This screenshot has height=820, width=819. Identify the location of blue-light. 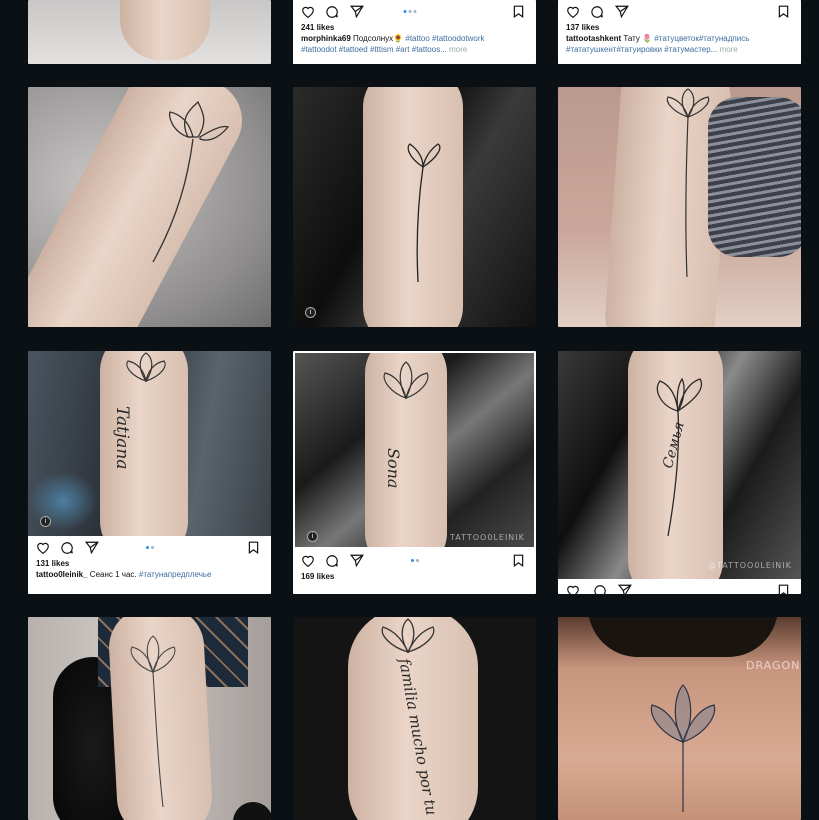
(63, 501).